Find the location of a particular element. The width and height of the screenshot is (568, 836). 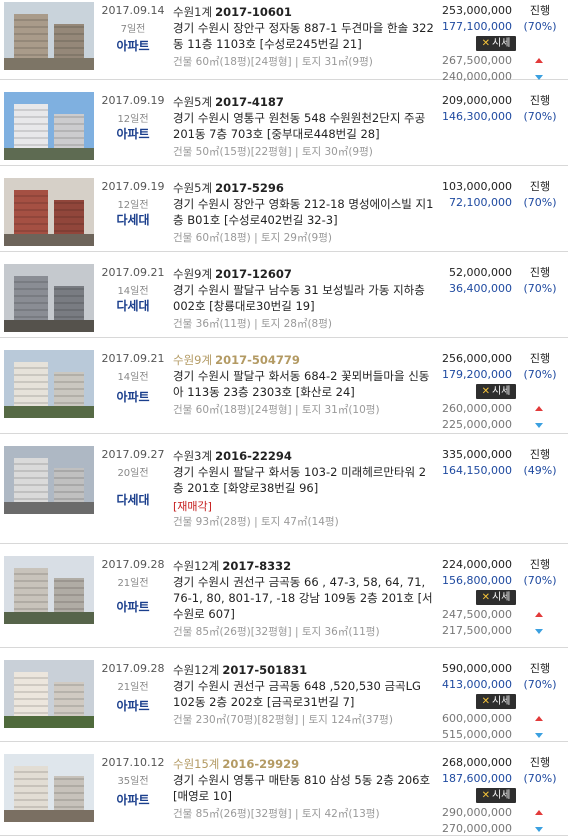

minimum-bid-price: 179,200,000 is located at coordinates (477, 374).